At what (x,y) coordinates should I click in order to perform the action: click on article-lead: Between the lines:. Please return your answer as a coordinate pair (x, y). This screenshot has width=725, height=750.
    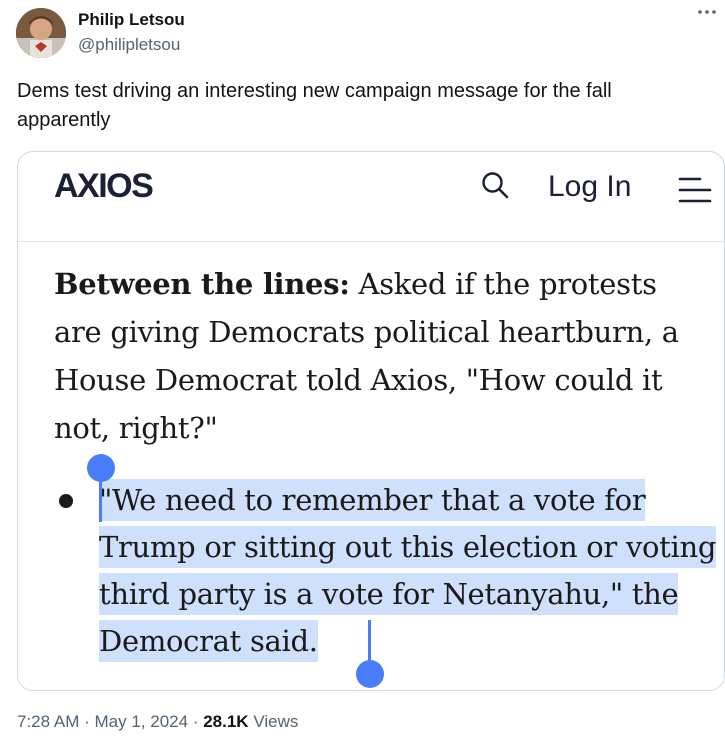
    Looking at the image, I should click on (202, 284).